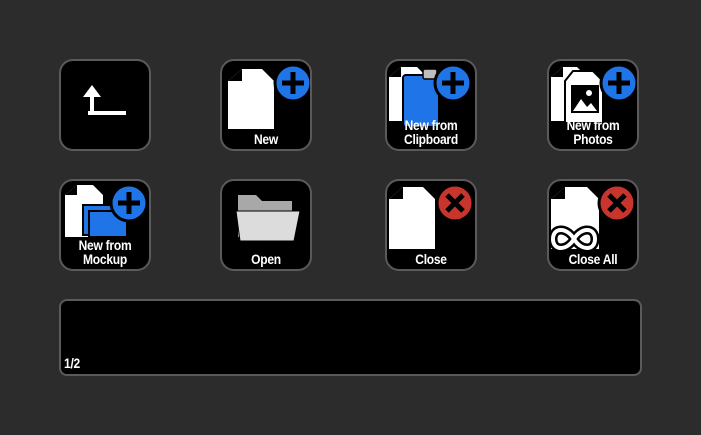 The height and width of the screenshot is (435, 701). What do you see at coordinates (431, 225) in the screenshot?
I see `close-button: Close` at bounding box center [431, 225].